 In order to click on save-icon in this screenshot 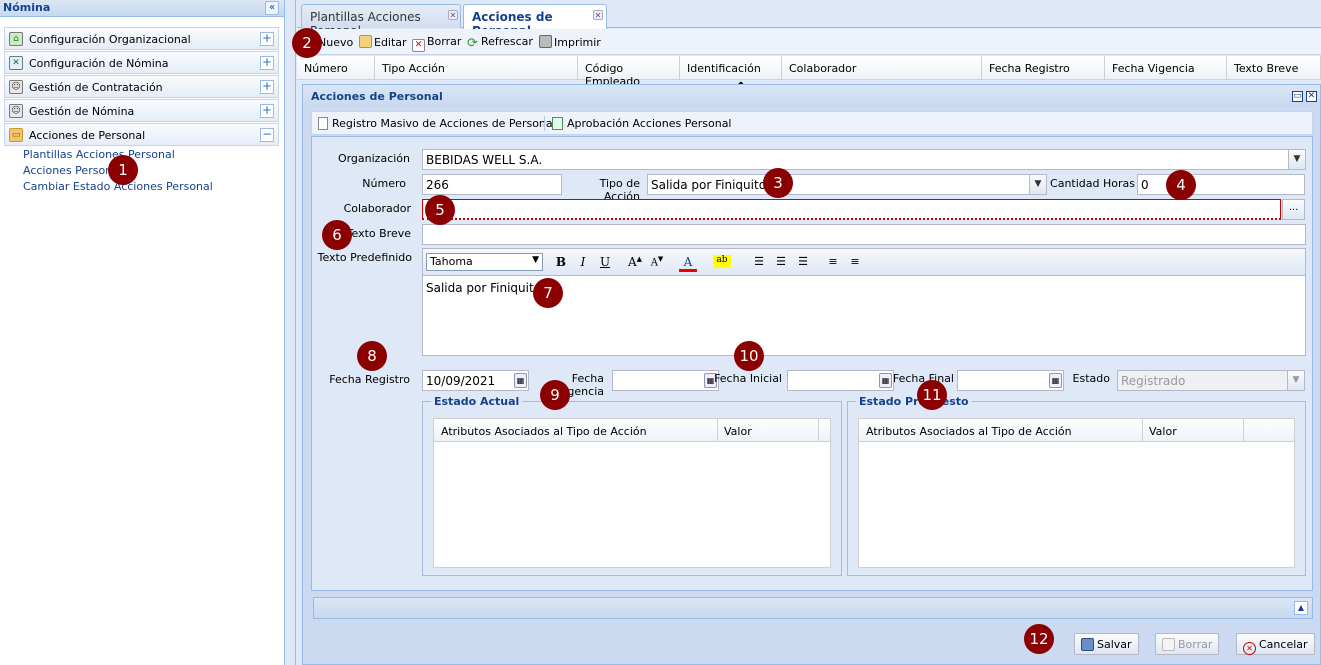, I will do `click(1087, 644)`.